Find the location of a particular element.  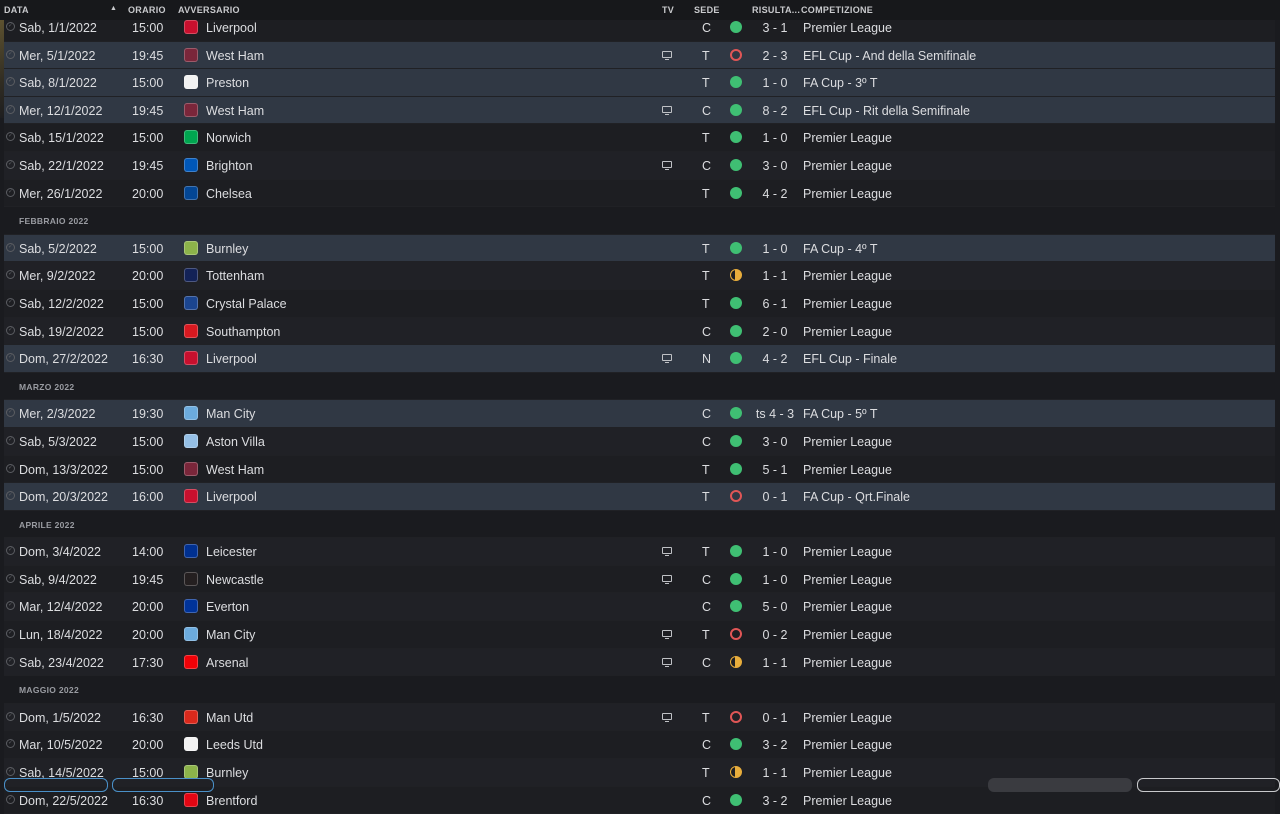

opponent-name: Chelsea is located at coordinates (229, 194).